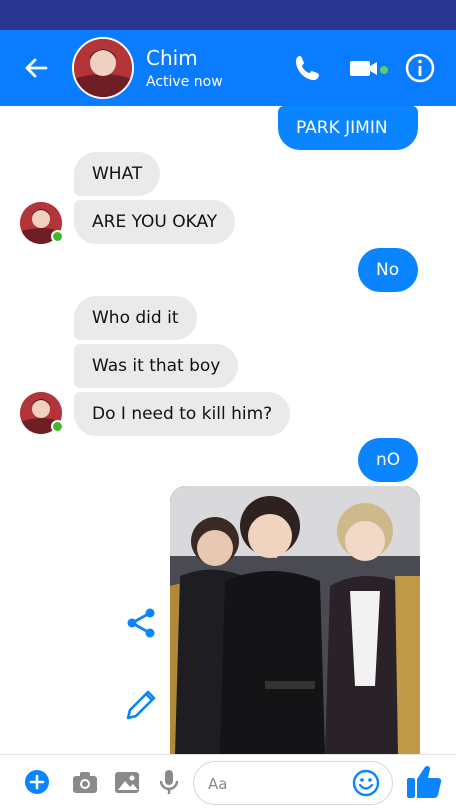  I want to click on message-bubble: ARE YOU OKAY, so click(155, 222).